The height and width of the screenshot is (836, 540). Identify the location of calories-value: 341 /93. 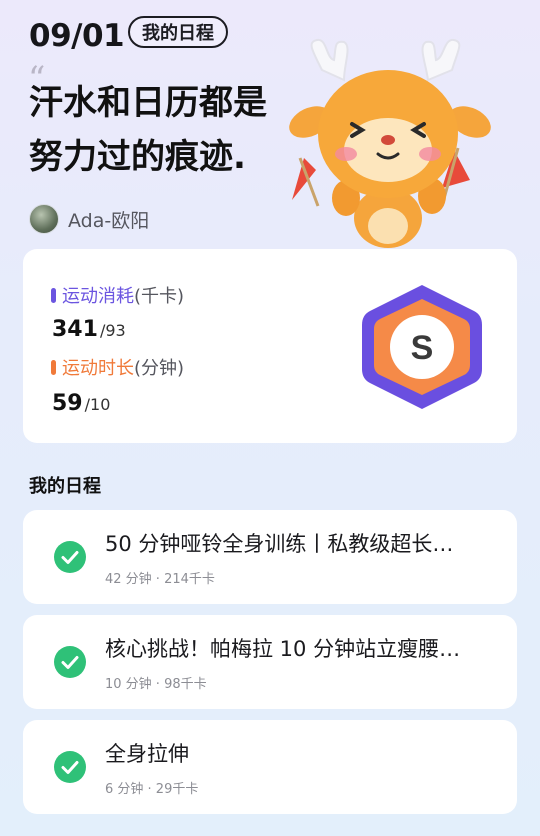
(89, 329).